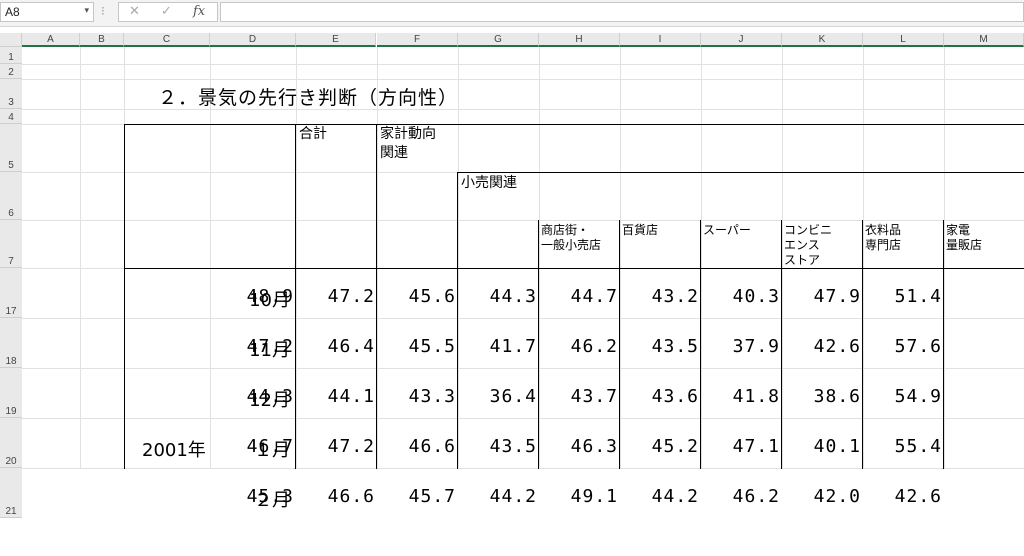 This screenshot has width=1024, height=556. What do you see at coordinates (574, 124) in the screenshot?
I see `table-border-top` at bounding box center [574, 124].